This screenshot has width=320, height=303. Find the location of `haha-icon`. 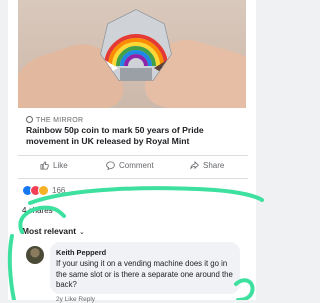

haha-icon is located at coordinates (43, 190).